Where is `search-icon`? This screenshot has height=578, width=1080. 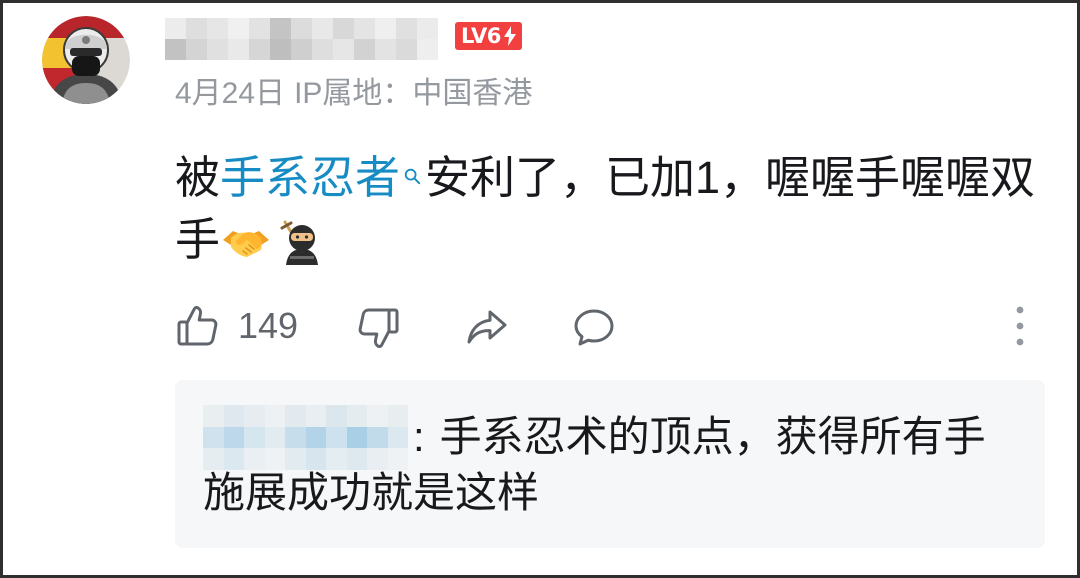
search-icon is located at coordinates (412, 176).